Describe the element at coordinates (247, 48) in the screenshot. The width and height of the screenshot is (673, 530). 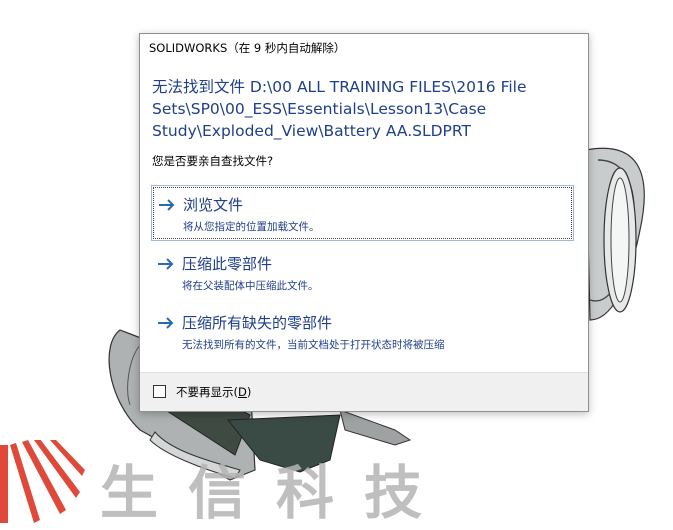
I see `dialog-title: SOLIDWORKS（在 9 秒内自动解除）` at that location.